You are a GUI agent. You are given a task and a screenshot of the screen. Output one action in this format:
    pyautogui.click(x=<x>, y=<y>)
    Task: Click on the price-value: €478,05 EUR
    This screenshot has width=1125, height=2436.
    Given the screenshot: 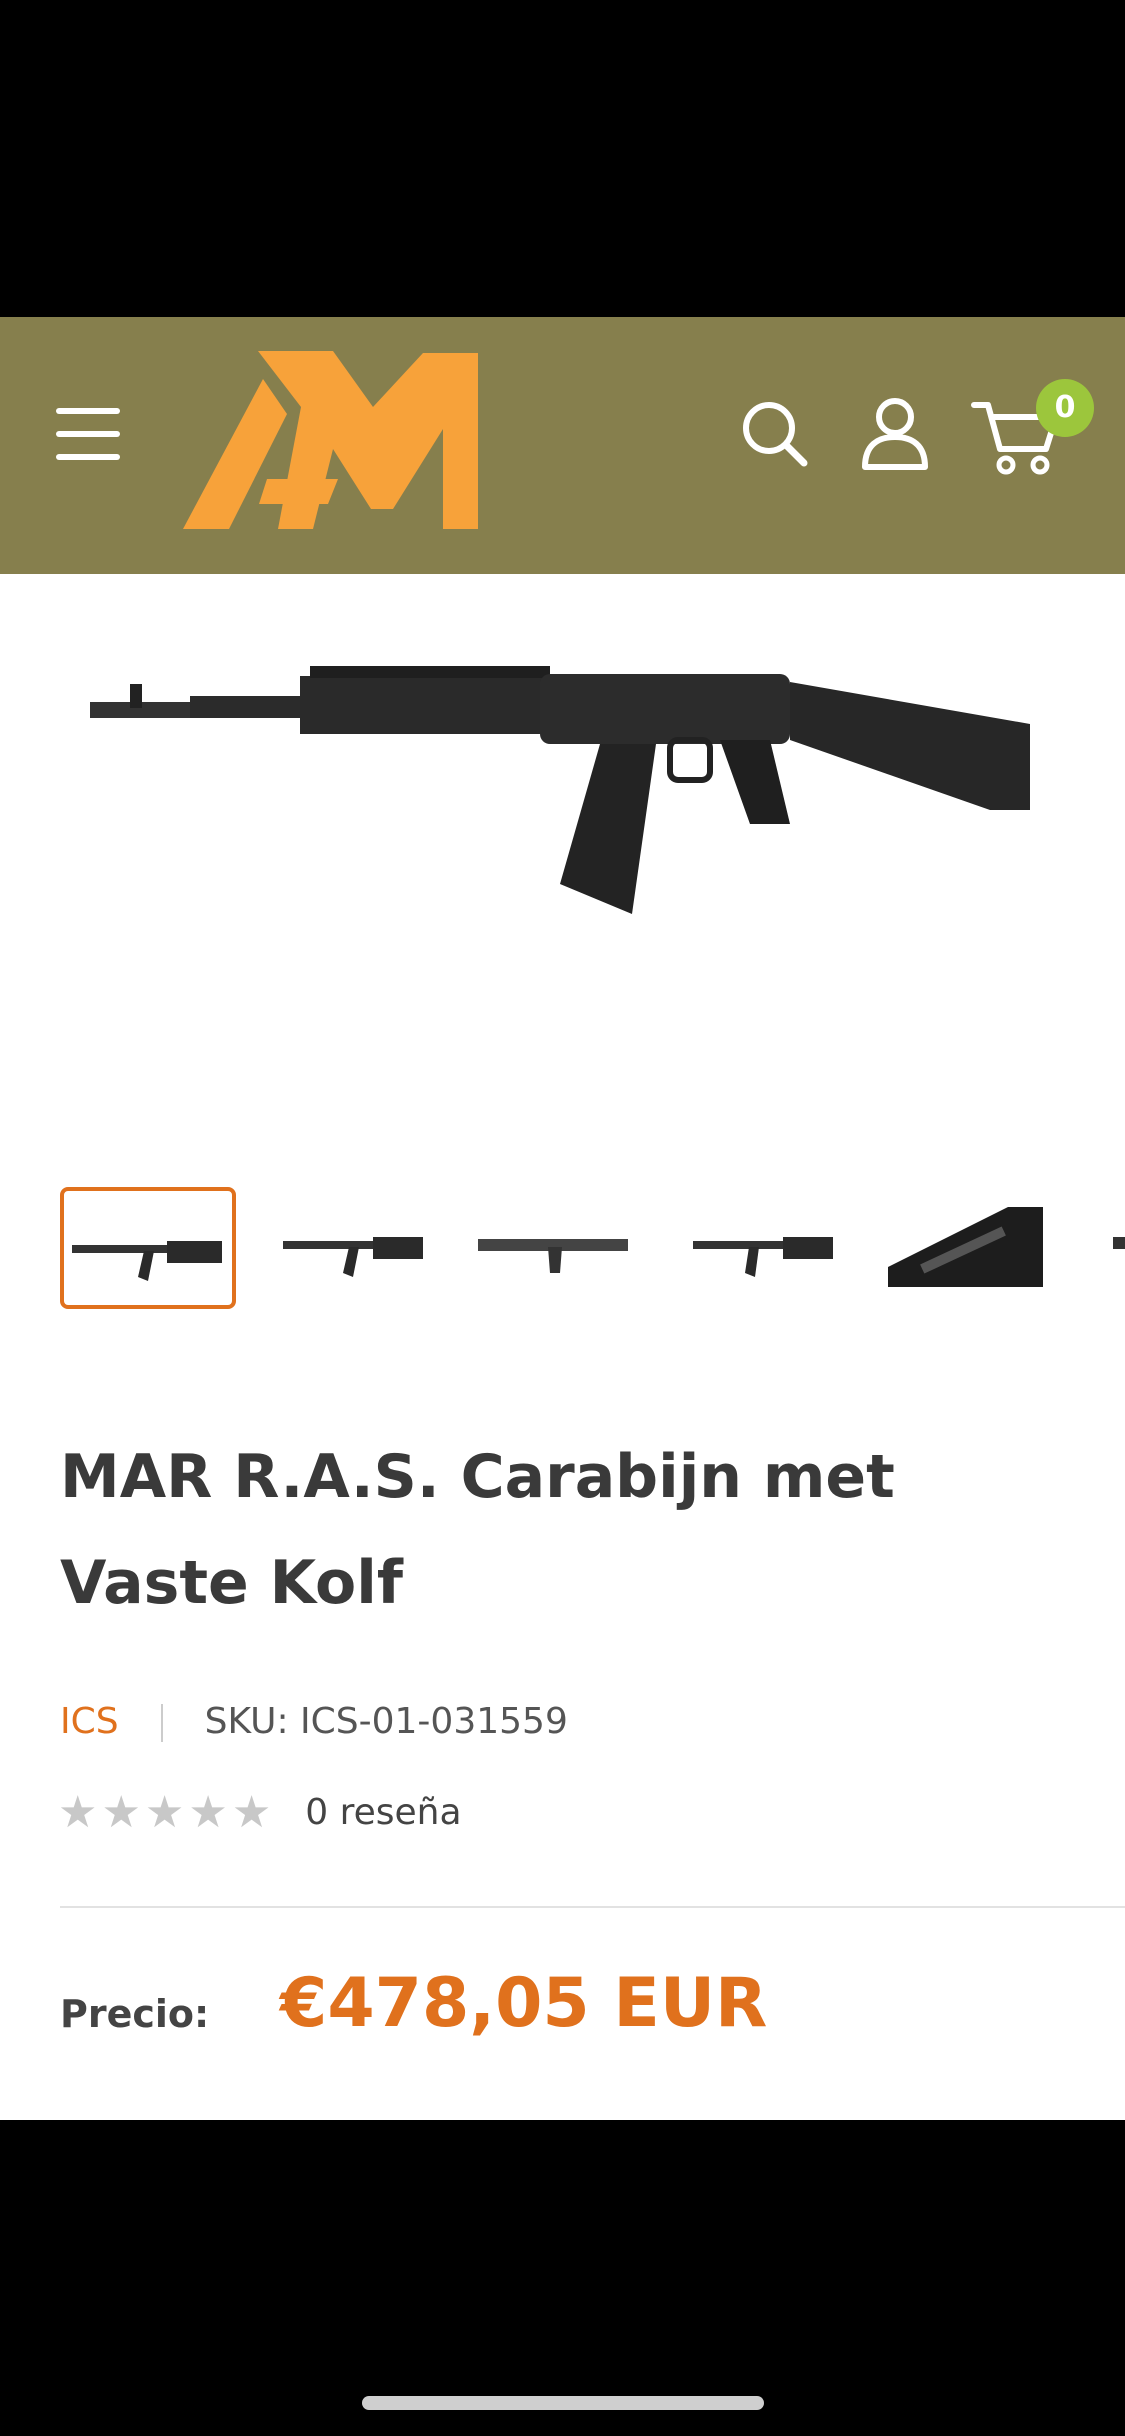 What is the action you would take?
    pyautogui.click(x=524, y=2003)
    